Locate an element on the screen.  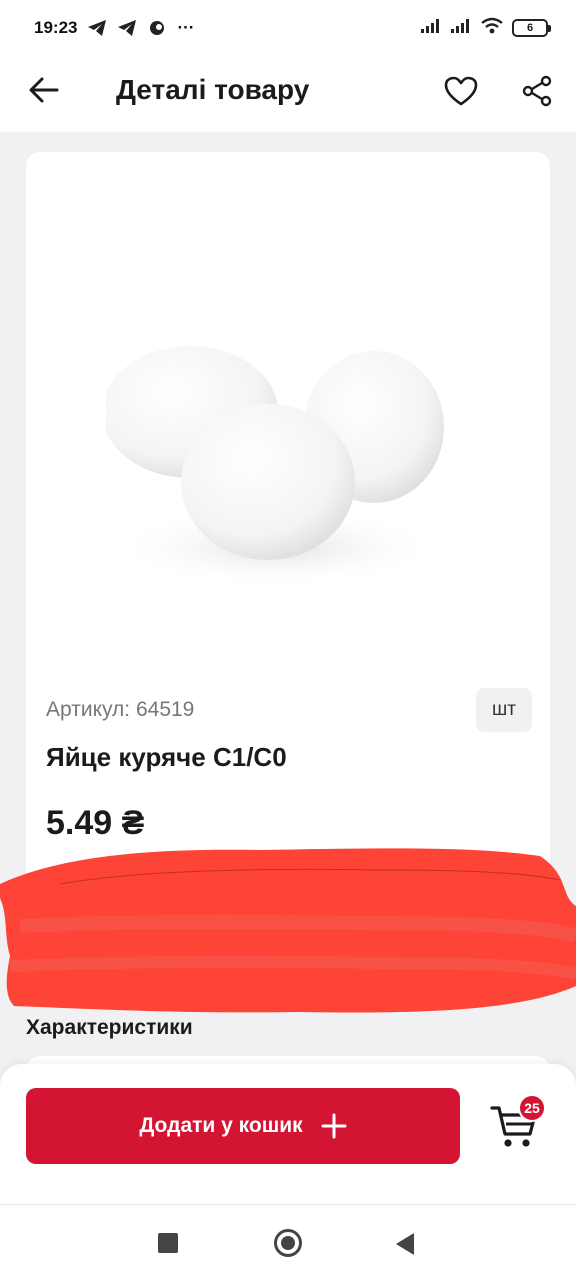
redaction-overlay is located at coordinates (288, 930).